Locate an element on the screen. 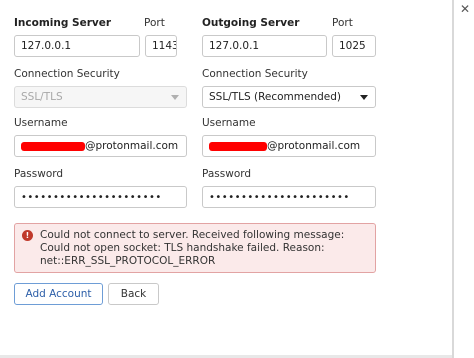 The image size is (474, 358). incoming-username-input: @protonmail.com is located at coordinates (100, 146).